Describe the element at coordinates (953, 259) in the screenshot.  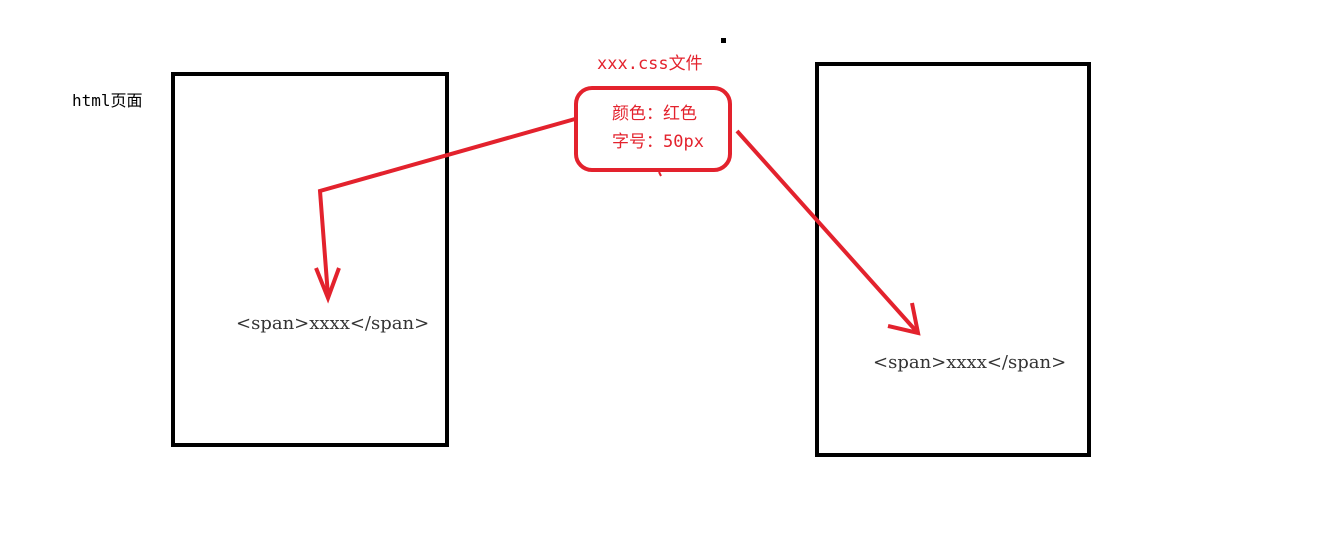
I see `right-html-page-box` at that location.